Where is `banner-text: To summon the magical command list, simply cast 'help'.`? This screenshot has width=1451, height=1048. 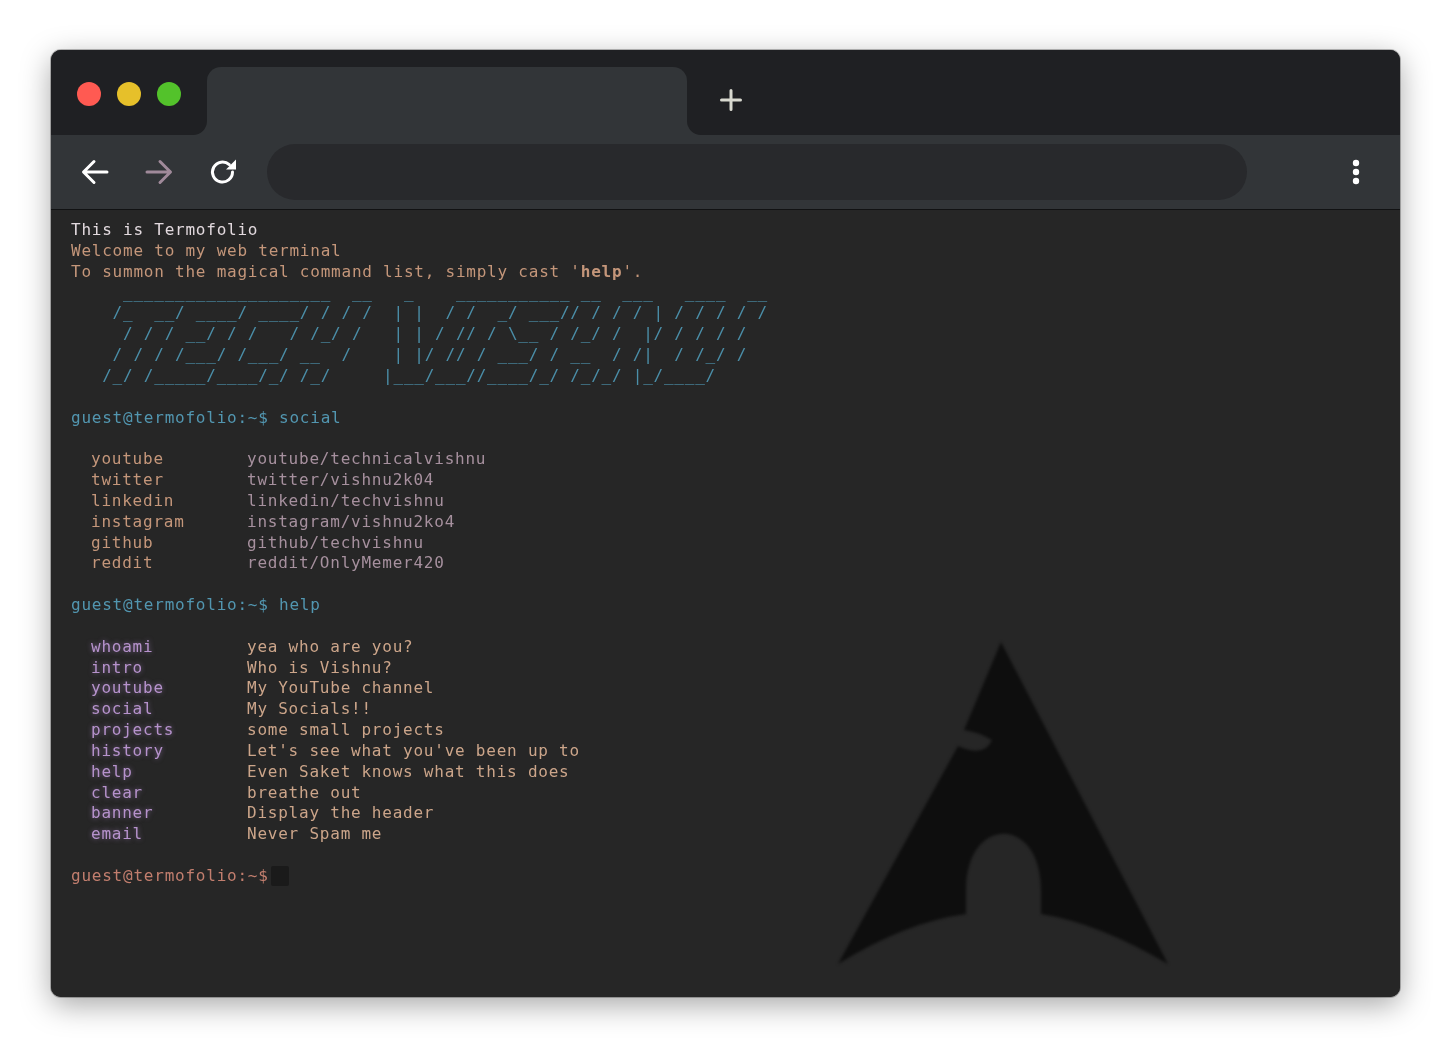 banner-text: To summon the magical command list, simply cast 'help'. is located at coordinates (357, 272).